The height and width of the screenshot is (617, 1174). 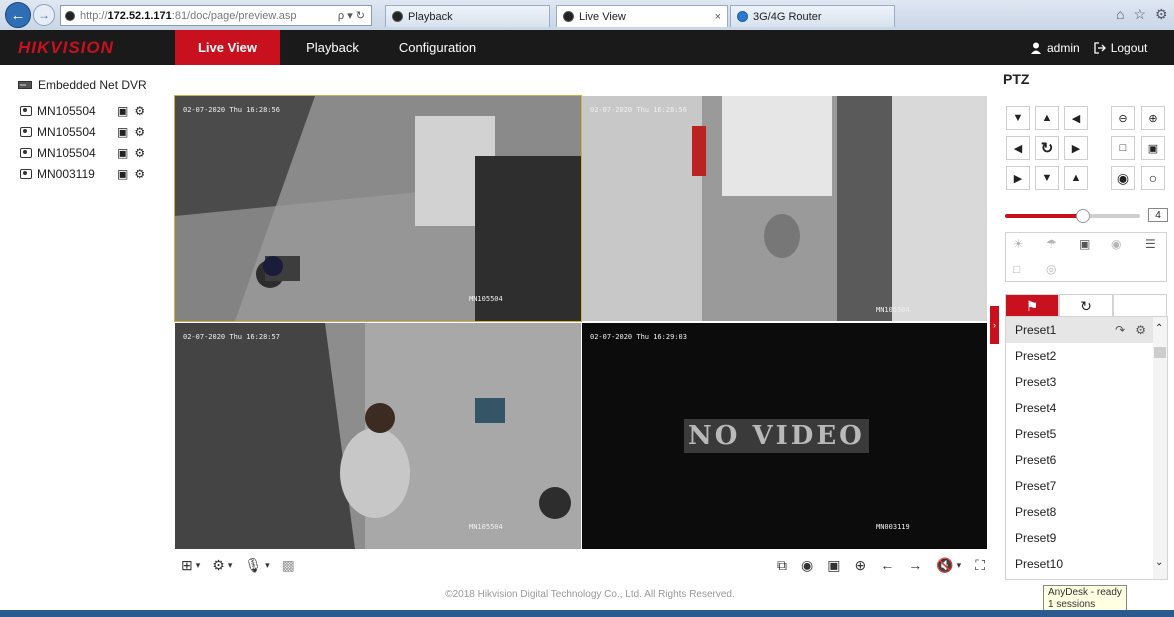 What do you see at coordinates (378, 436) in the screenshot?
I see `video-window-3: 02-07-2020 Thu 16:28:57 MN105504` at bounding box center [378, 436].